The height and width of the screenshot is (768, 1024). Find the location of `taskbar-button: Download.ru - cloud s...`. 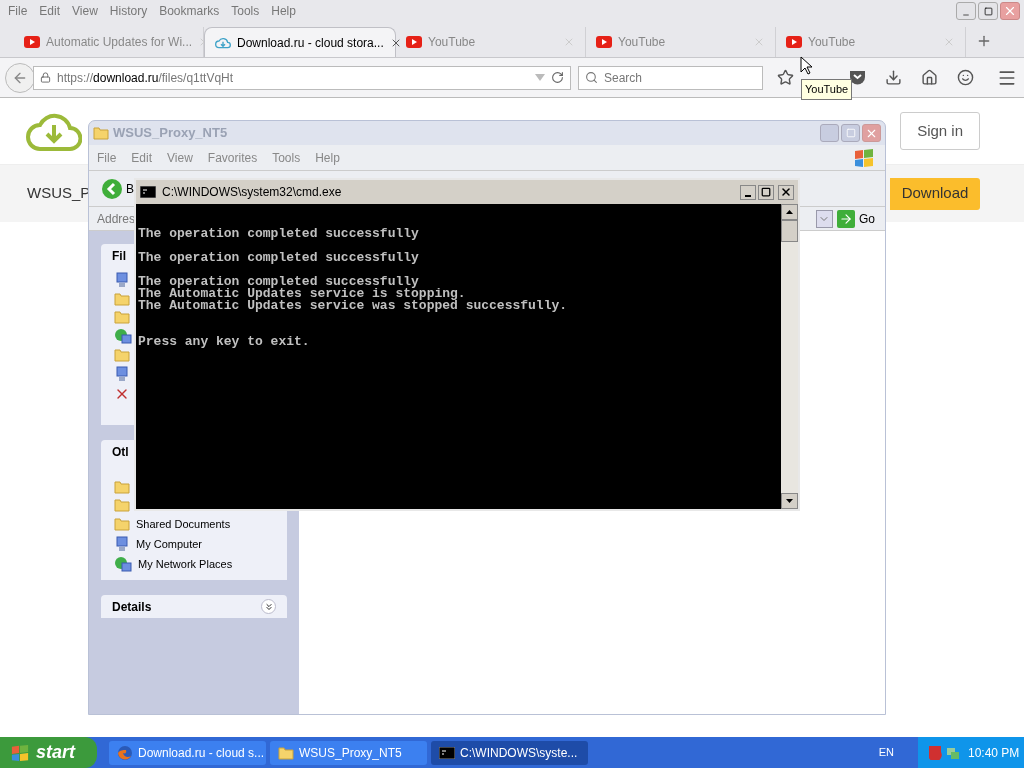

taskbar-button: Download.ru - cloud s... is located at coordinates (187, 752).